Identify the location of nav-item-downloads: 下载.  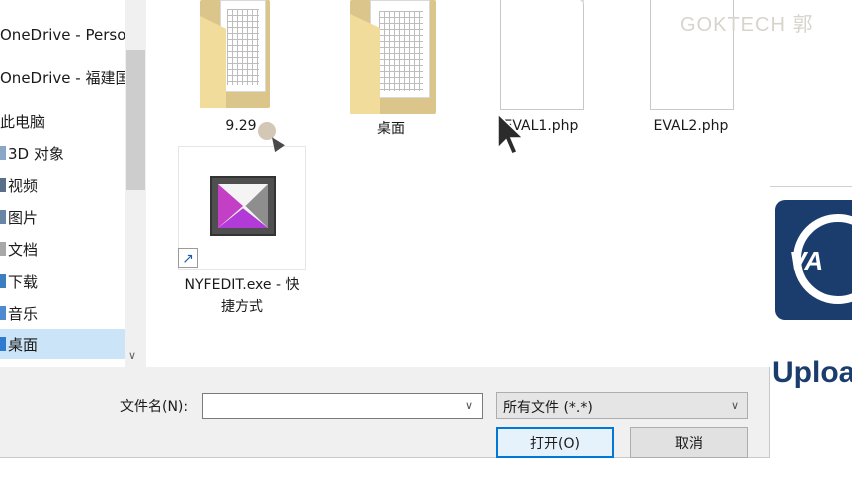
(62, 281).